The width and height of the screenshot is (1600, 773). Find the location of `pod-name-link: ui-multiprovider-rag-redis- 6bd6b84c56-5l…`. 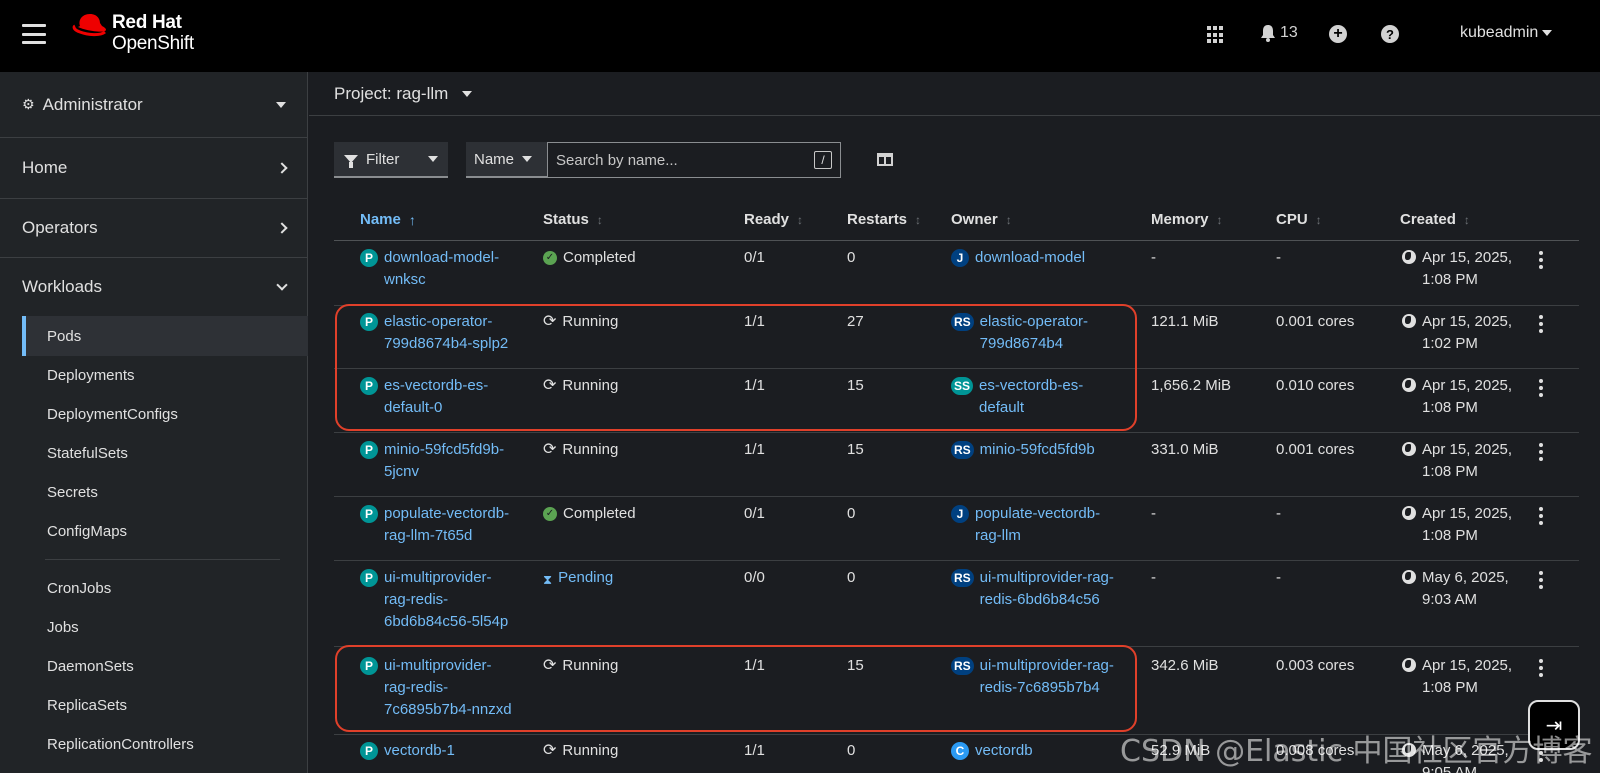

pod-name-link: ui-multiprovider-rag-redis- 6bd6b84c56-5l… is located at coordinates (446, 600).